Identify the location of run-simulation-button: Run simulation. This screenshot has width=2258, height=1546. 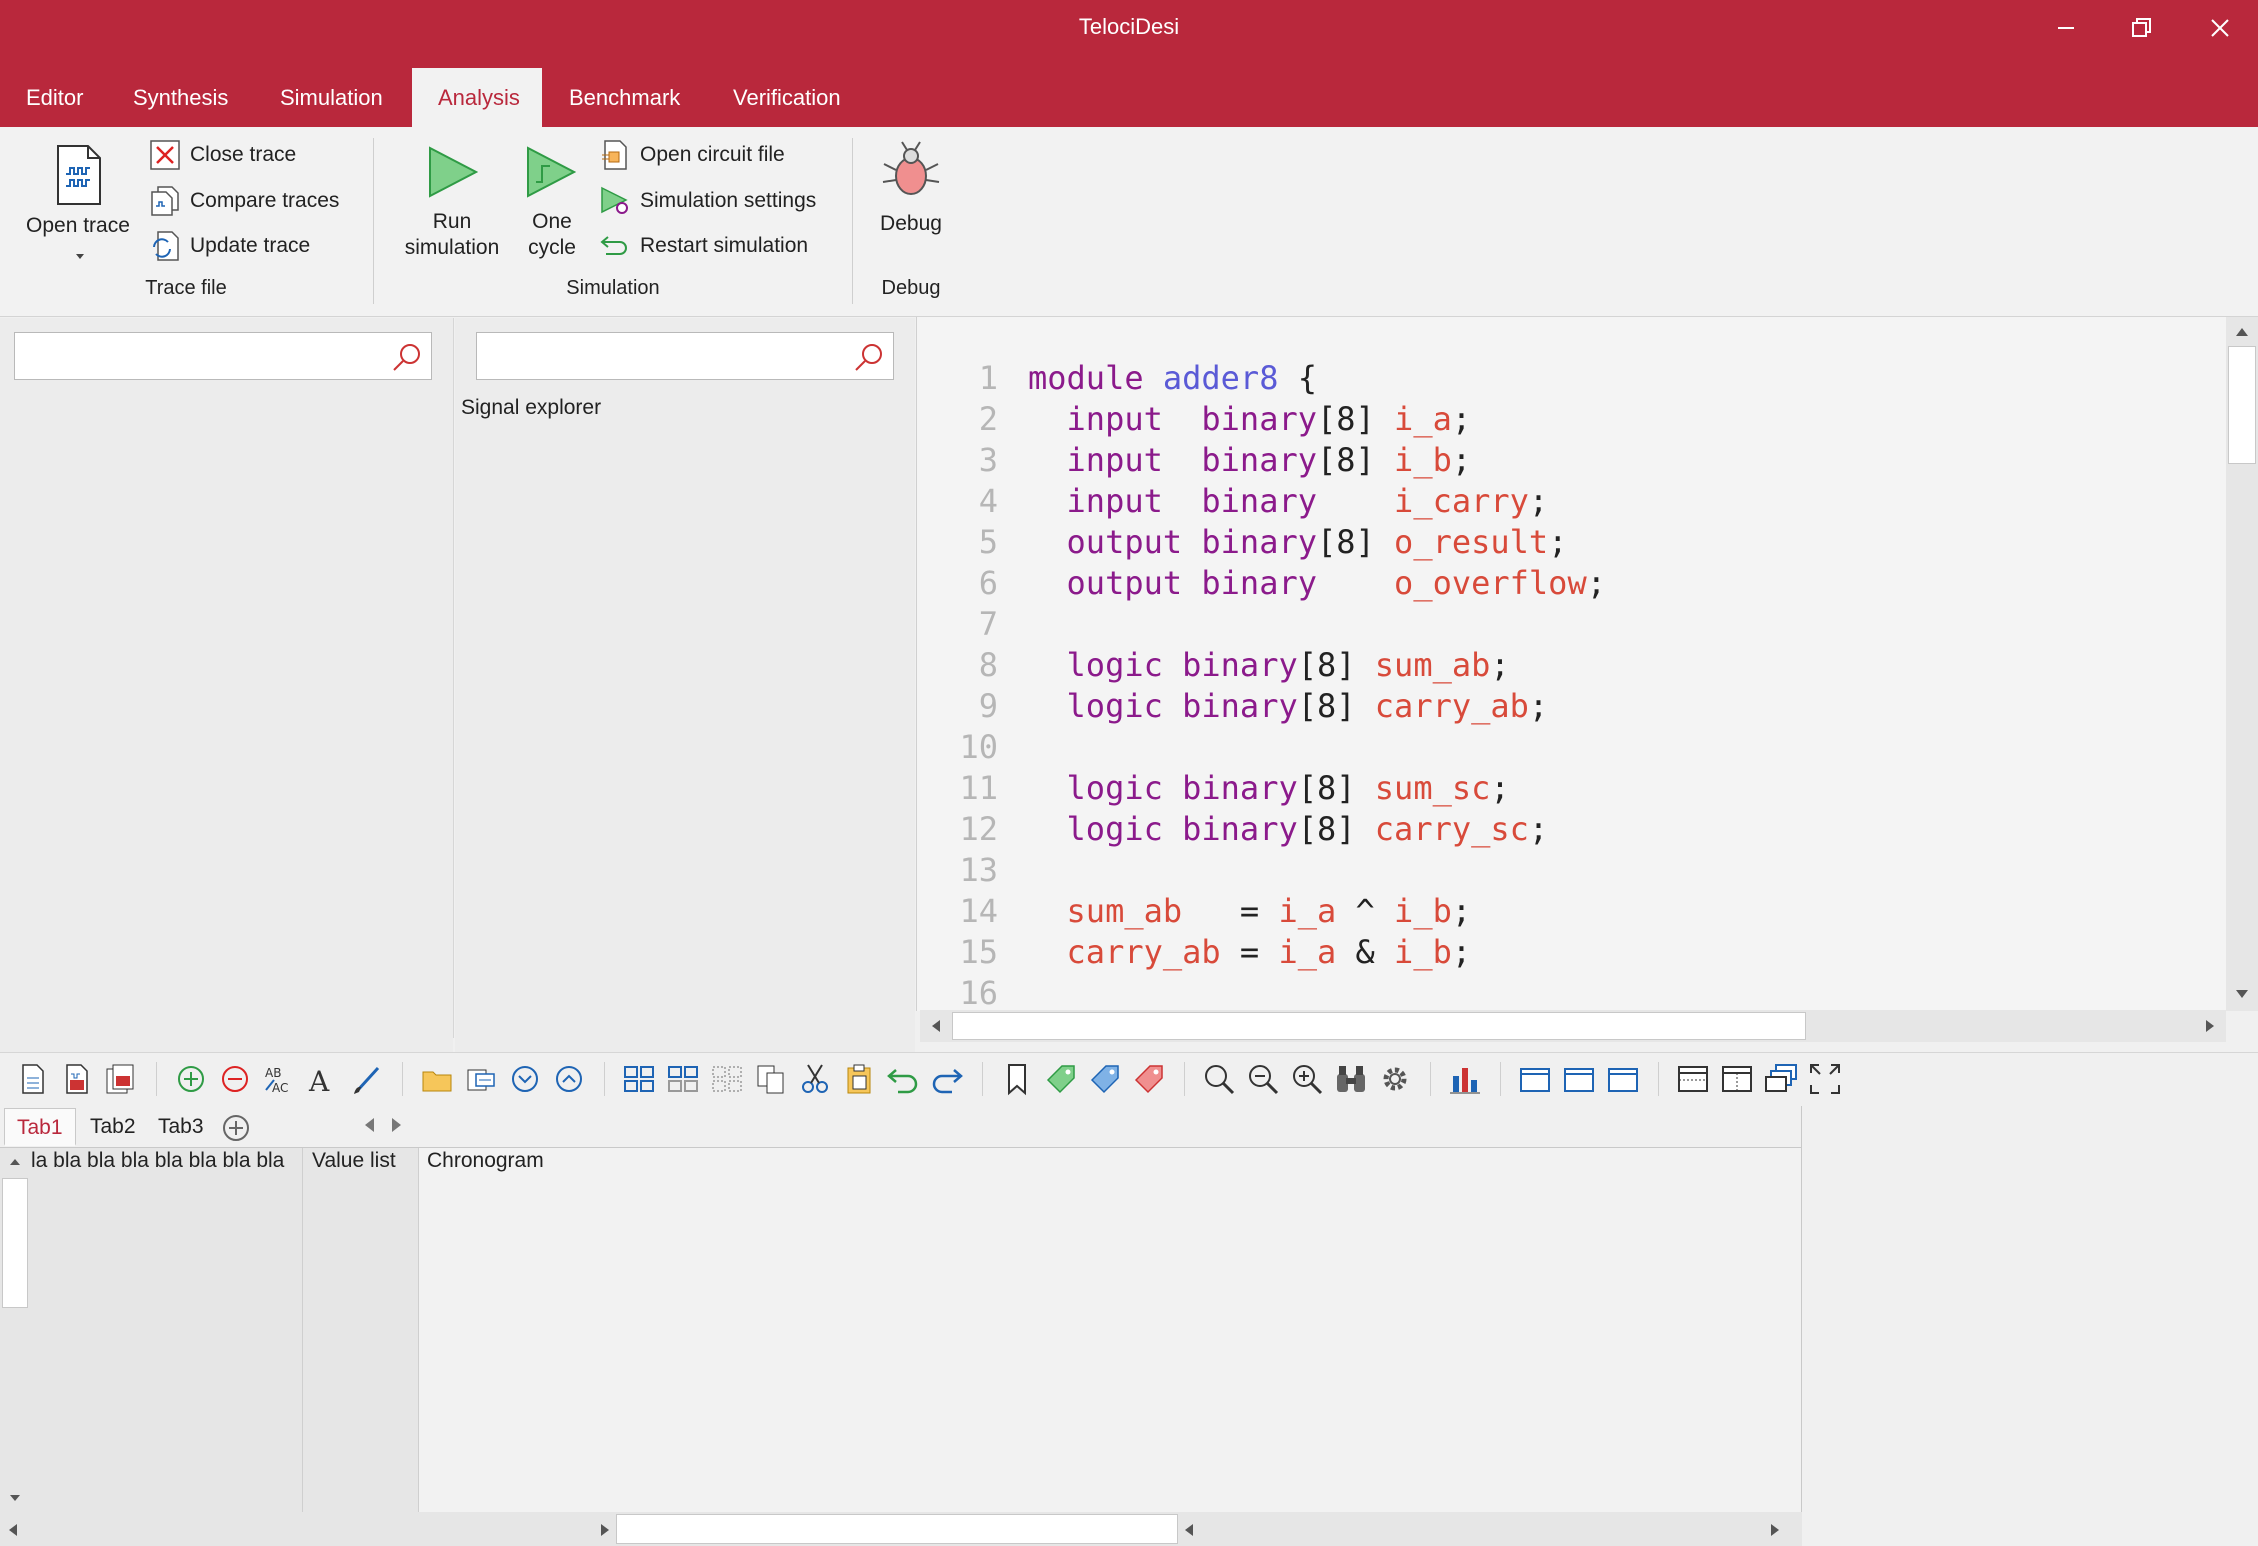
(452, 205).